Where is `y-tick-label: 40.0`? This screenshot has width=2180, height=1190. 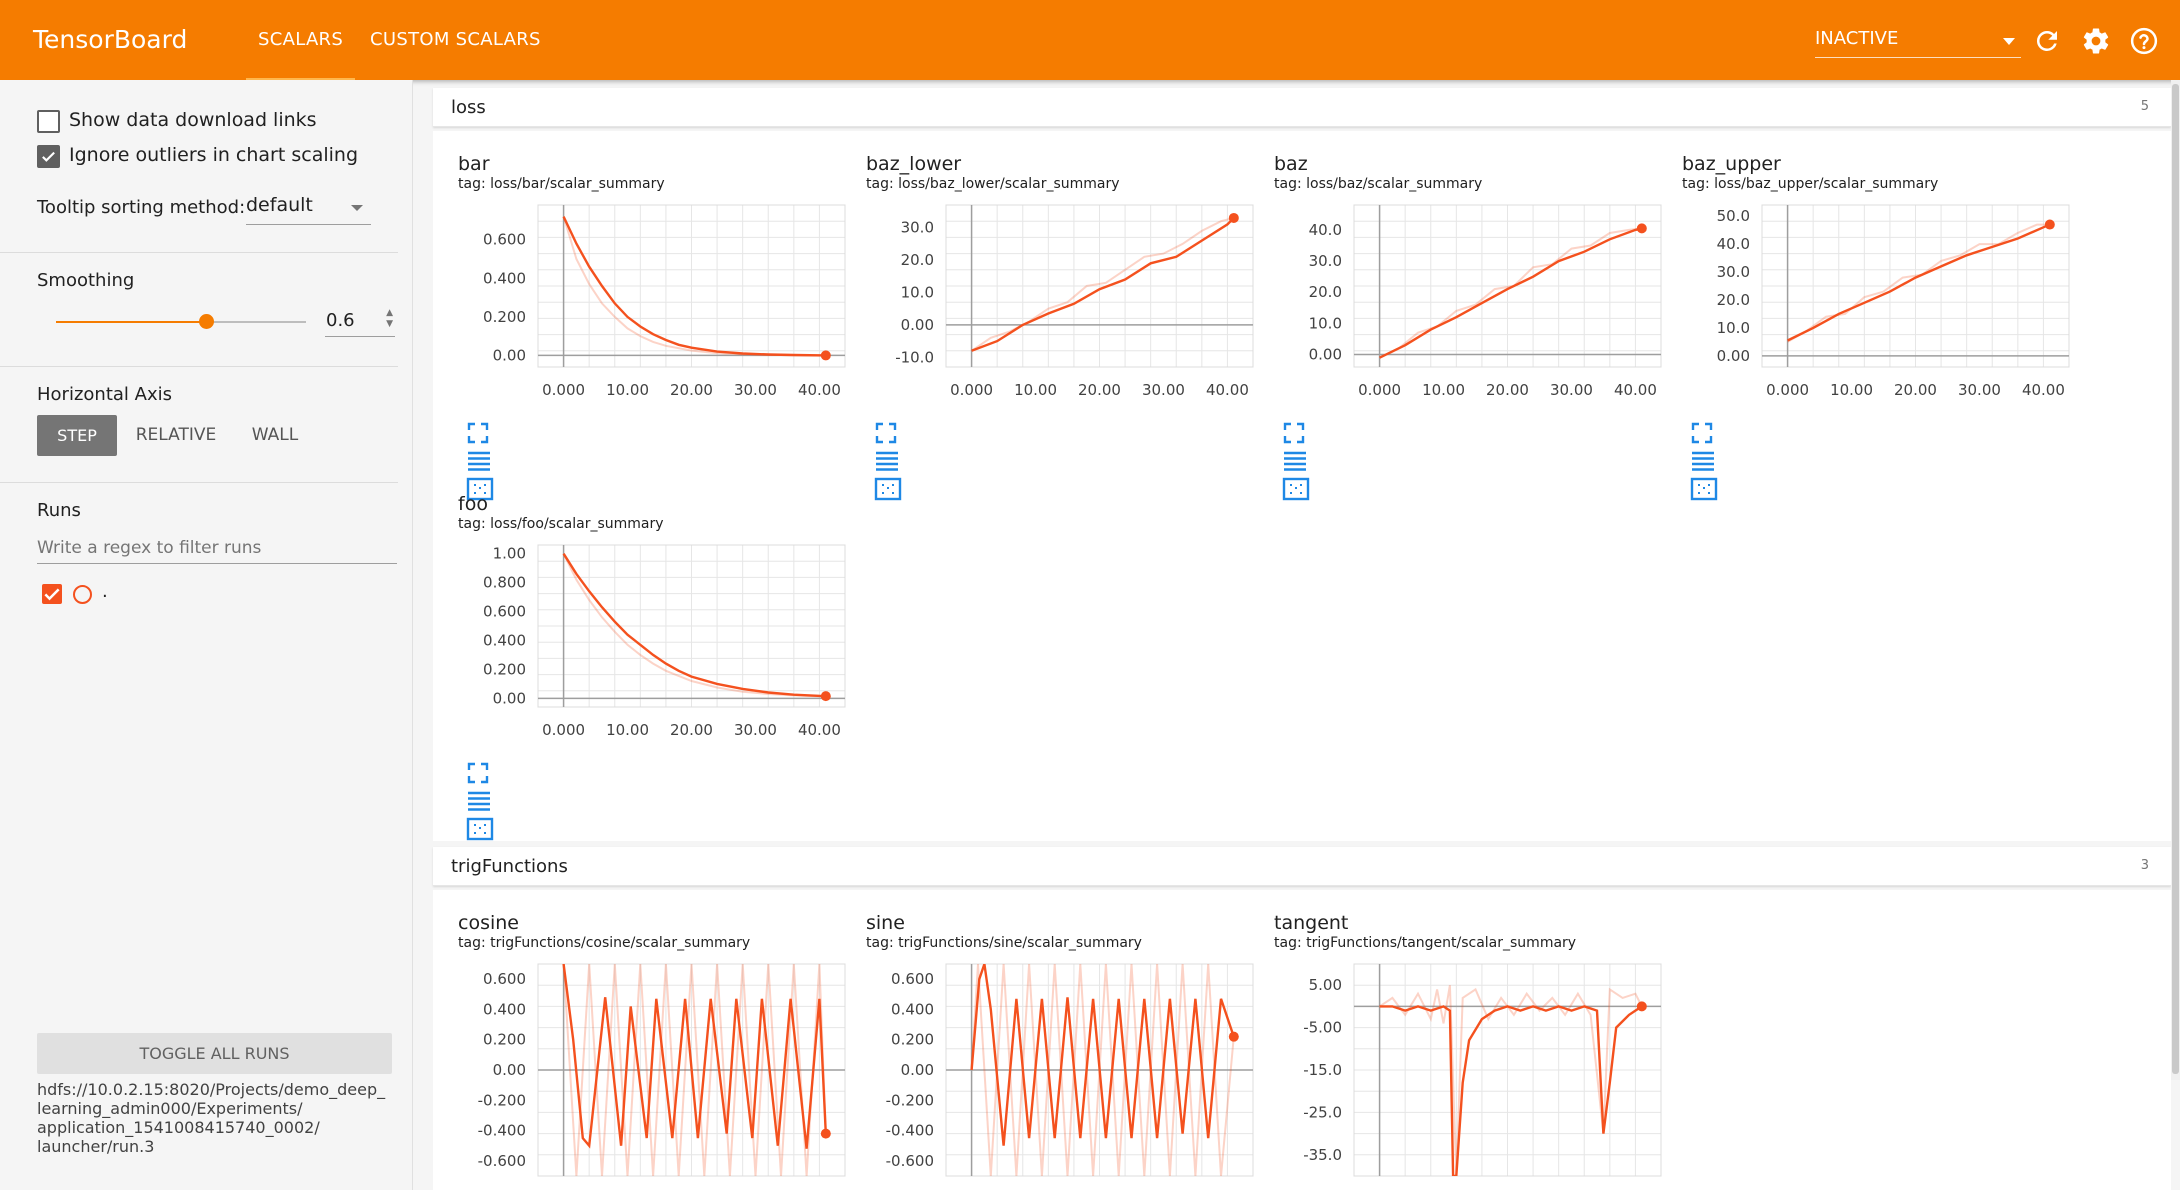
y-tick-label: 40.0 is located at coordinates (1325, 230).